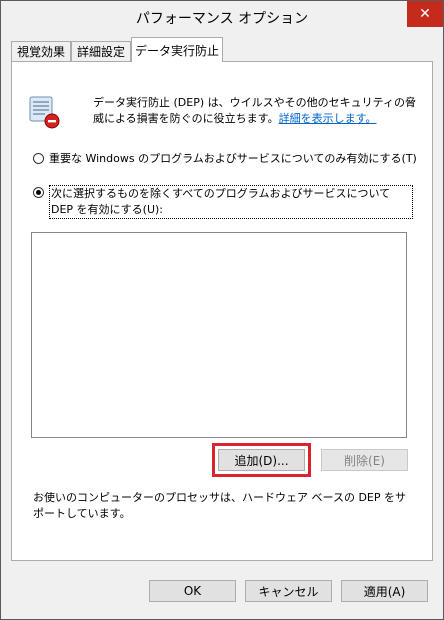 The width and height of the screenshot is (444, 620). Describe the element at coordinates (233, 158) in the screenshot. I see `option-essential-only-label: 重要な Windows のプログラムおよびサービスについてのみ有効にする(T)` at that location.